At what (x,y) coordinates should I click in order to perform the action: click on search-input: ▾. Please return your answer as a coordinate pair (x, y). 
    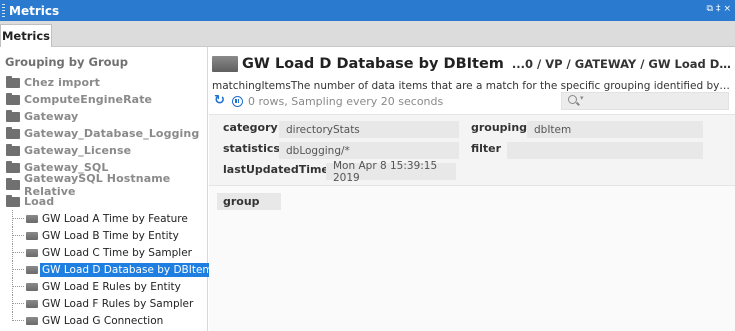
    Looking at the image, I should click on (645, 101).